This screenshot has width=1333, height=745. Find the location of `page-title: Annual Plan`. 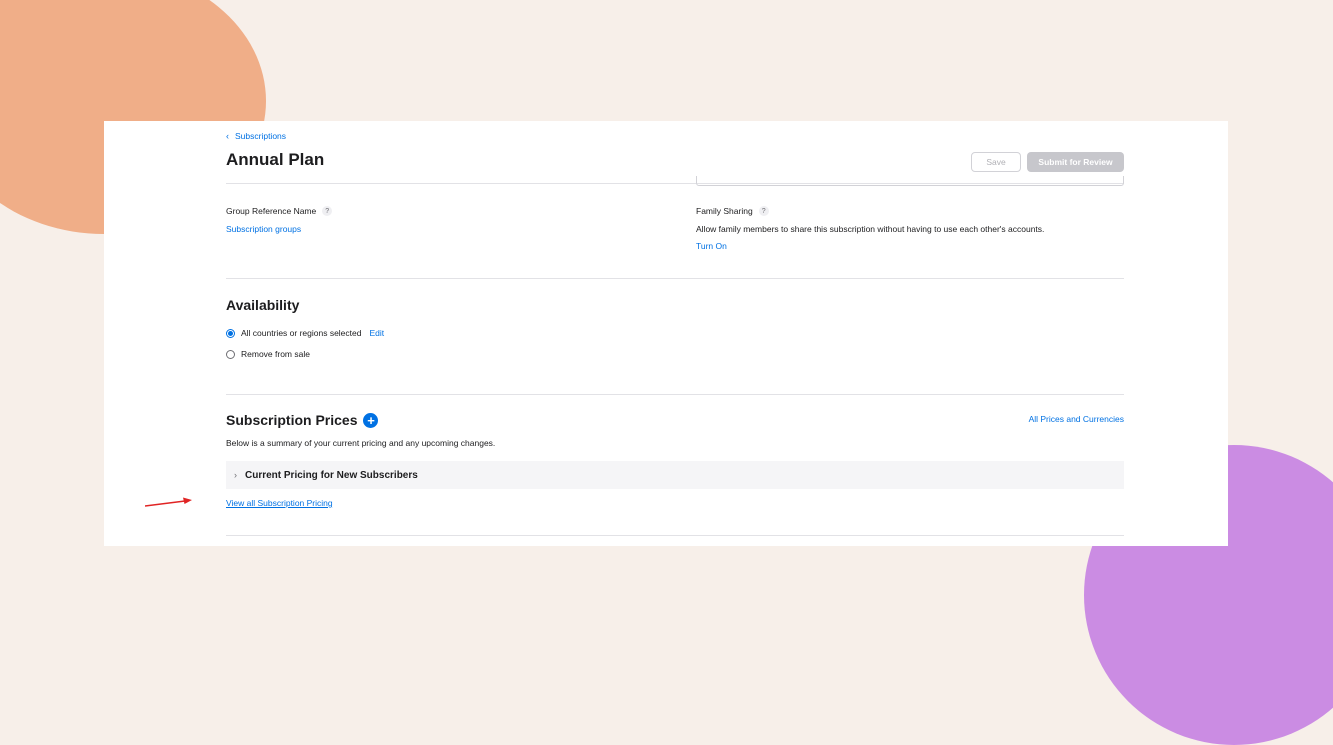

page-title: Annual Plan is located at coordinates (275, 159).